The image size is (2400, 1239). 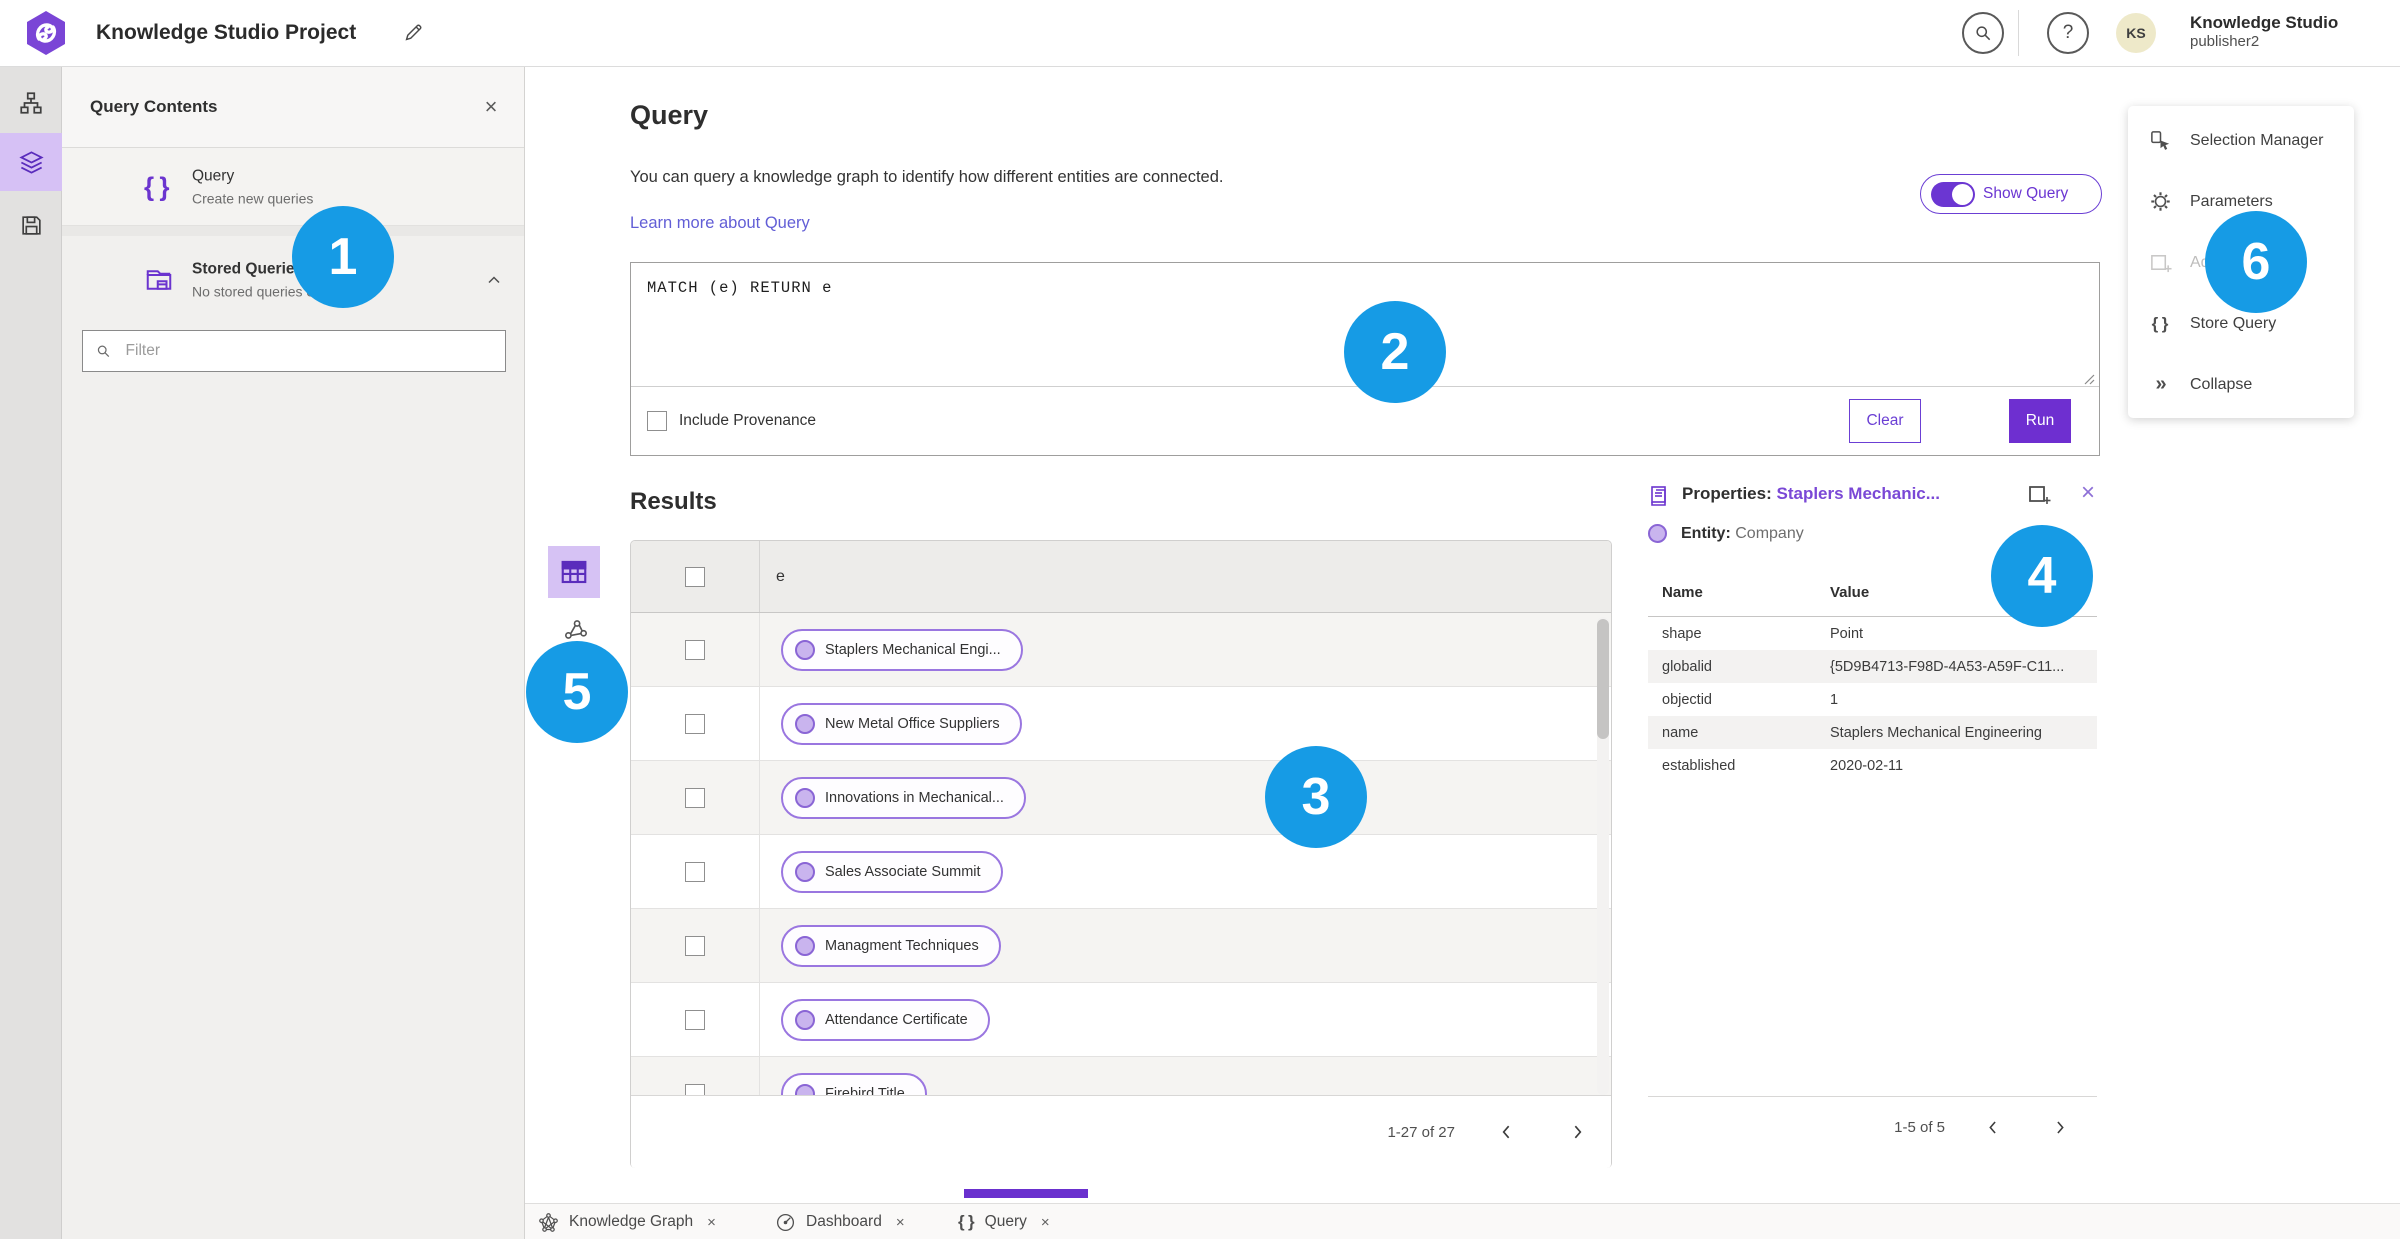 What do you see at coordinates (1121, 946) in the screenshot?
I see `table-row: Managment Techniques` at bounding box center [1121, 946].